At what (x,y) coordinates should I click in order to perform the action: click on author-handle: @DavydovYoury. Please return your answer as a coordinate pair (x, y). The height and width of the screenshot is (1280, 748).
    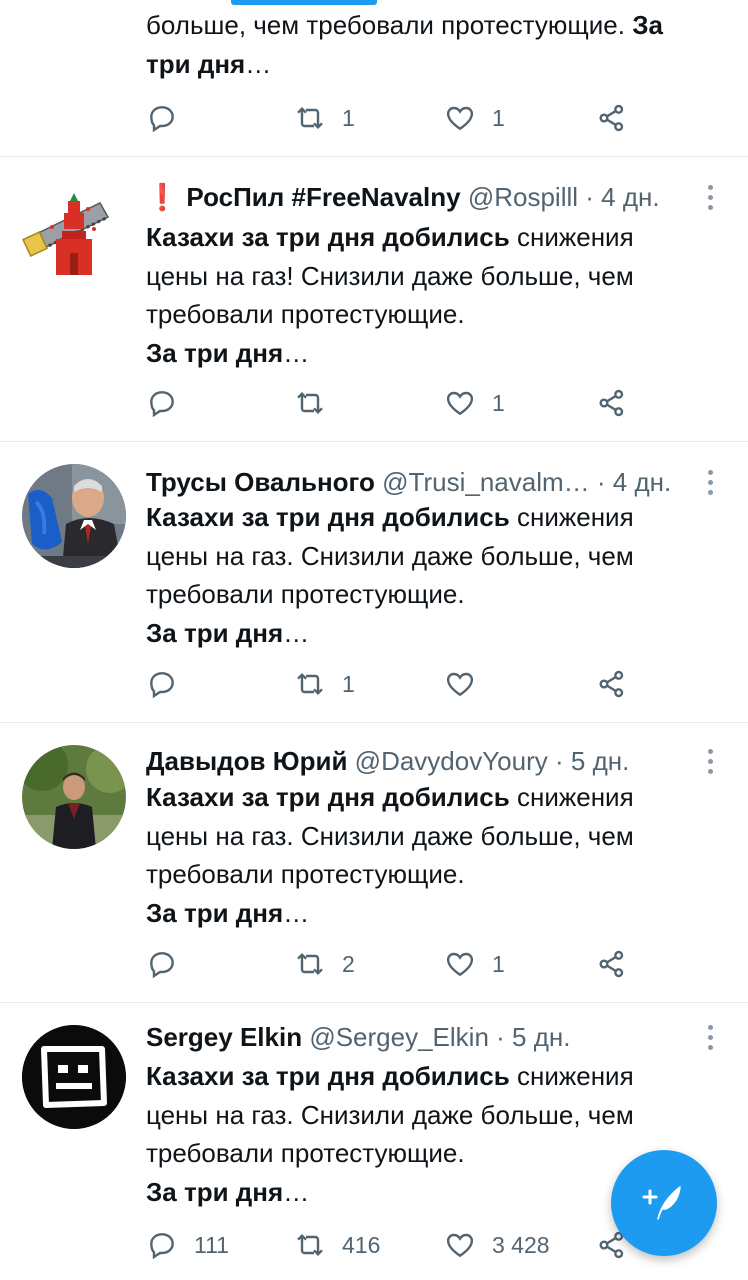
    Looking at the image, I should click on (451, 761).